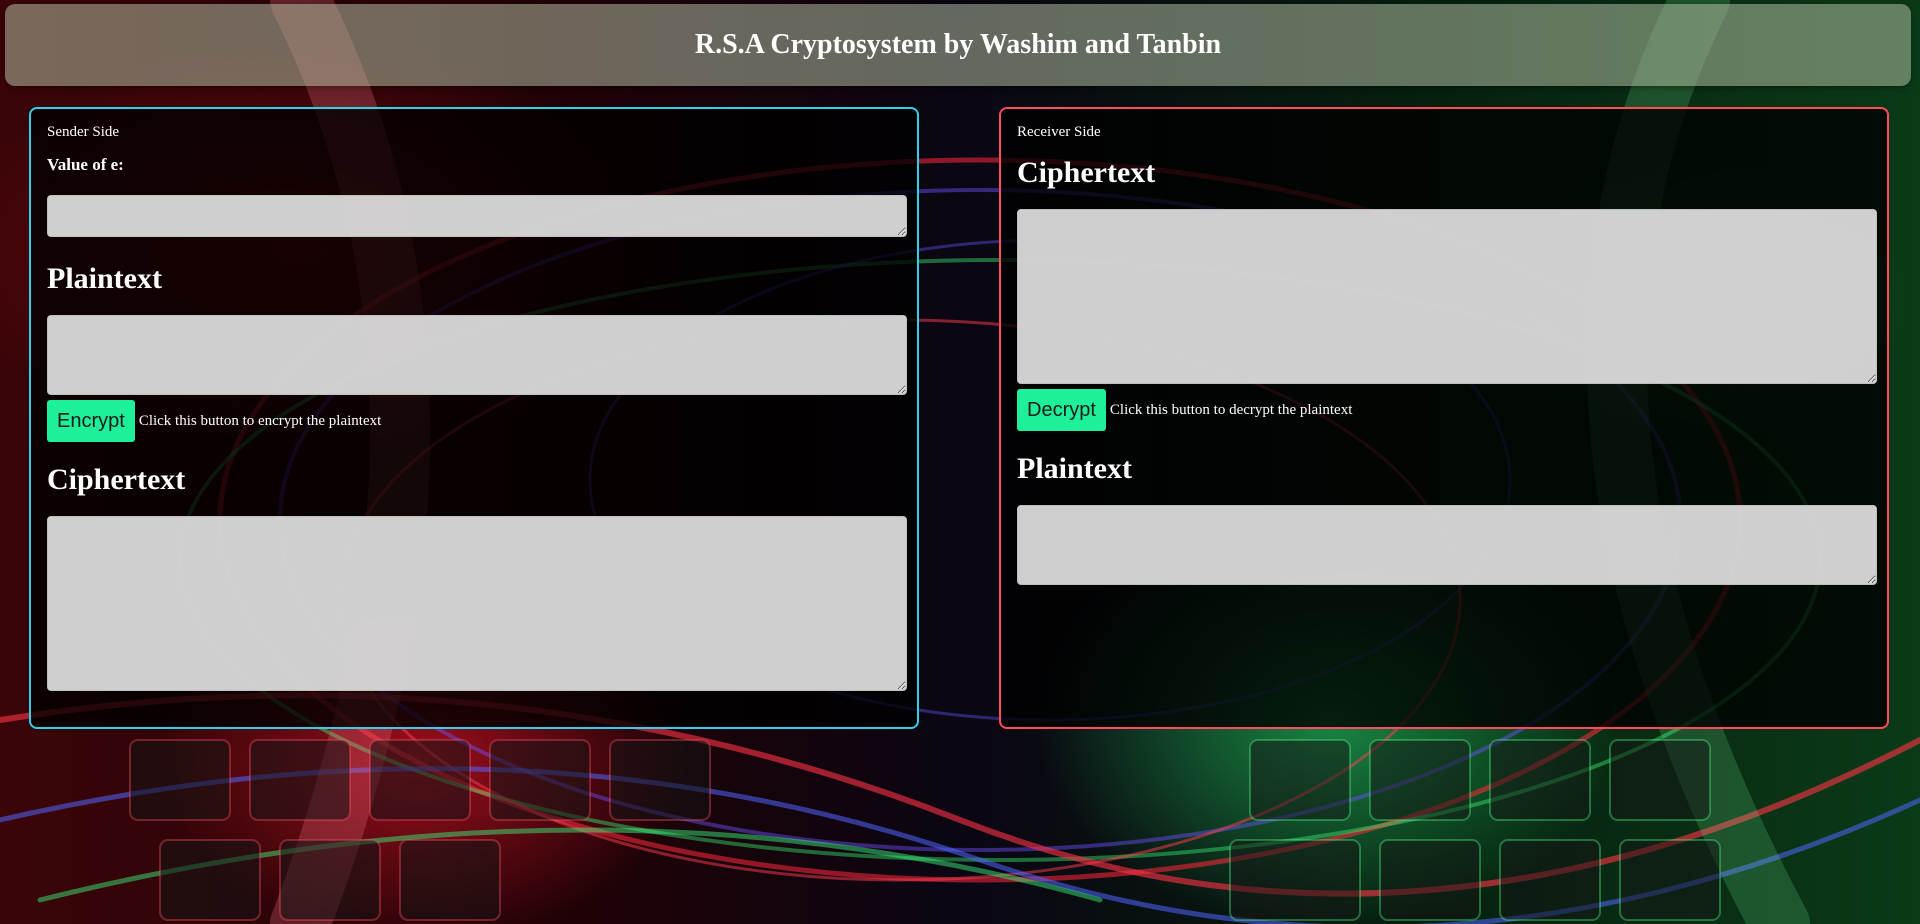 This screenshot has height=924, width=1920. What do you see at coordinates (83, 132) in the screenshot?
I see `sender-panel-label: Sender Side` at bounding box center [83, 132].